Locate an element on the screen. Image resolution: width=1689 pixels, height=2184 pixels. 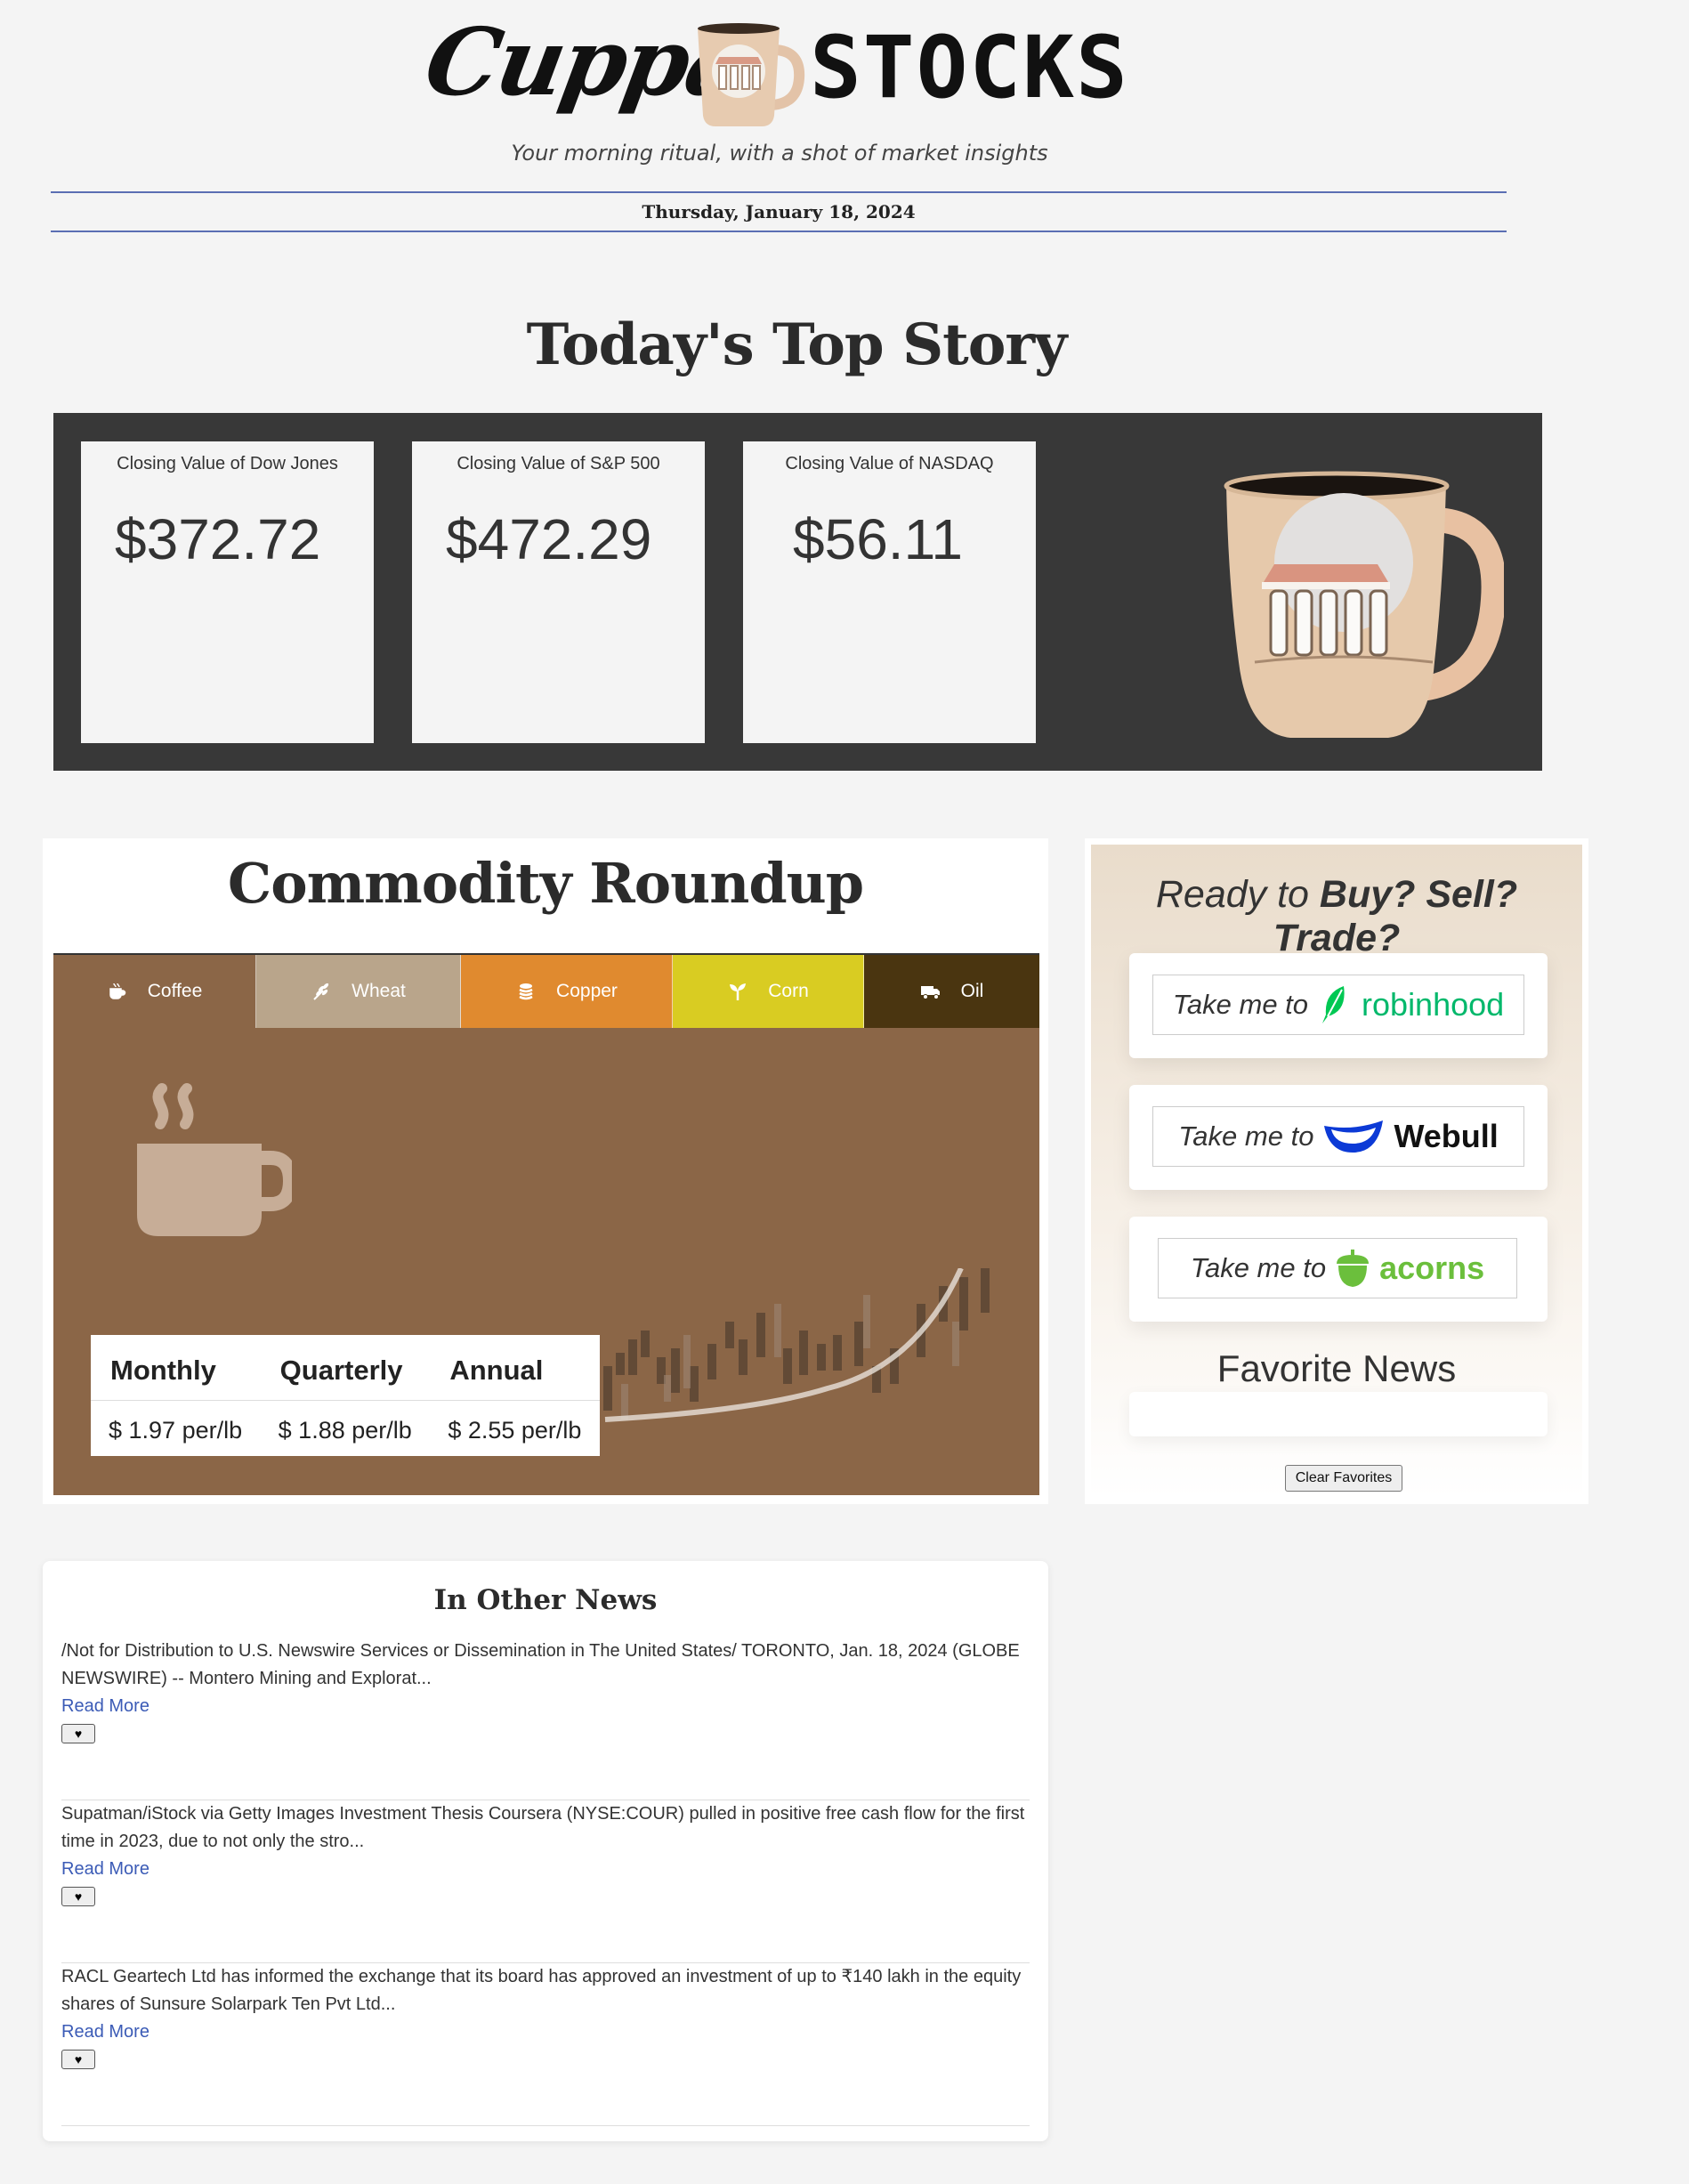
tab-coffee: Coffee is located at coordinates (154, 991).